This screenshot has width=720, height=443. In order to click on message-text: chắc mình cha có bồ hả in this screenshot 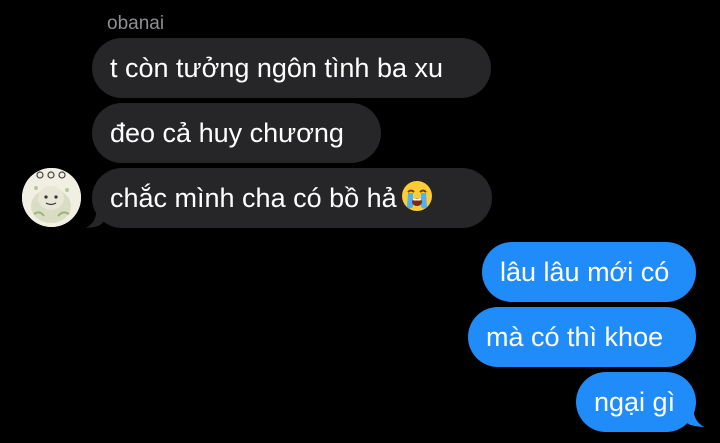, I will do `click(253, 197)`.